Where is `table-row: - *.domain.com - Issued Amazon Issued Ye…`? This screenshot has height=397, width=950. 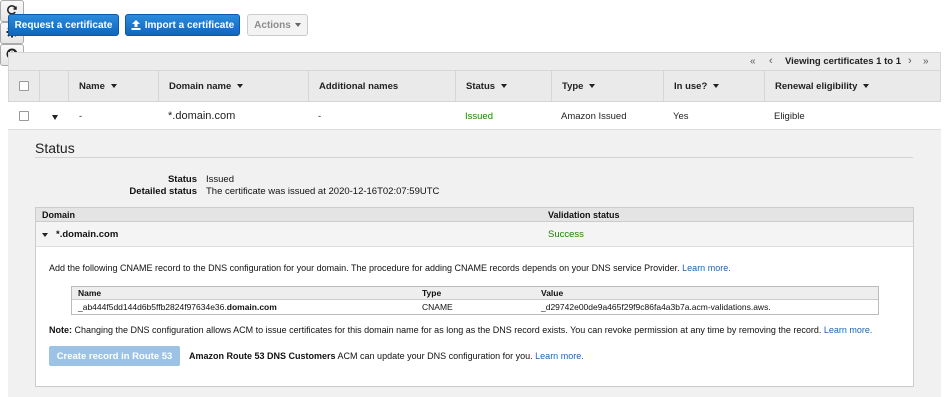 table-row: - *.domain.com - Issued Amazon Issued Ye… is located at coordinates (474, 116).